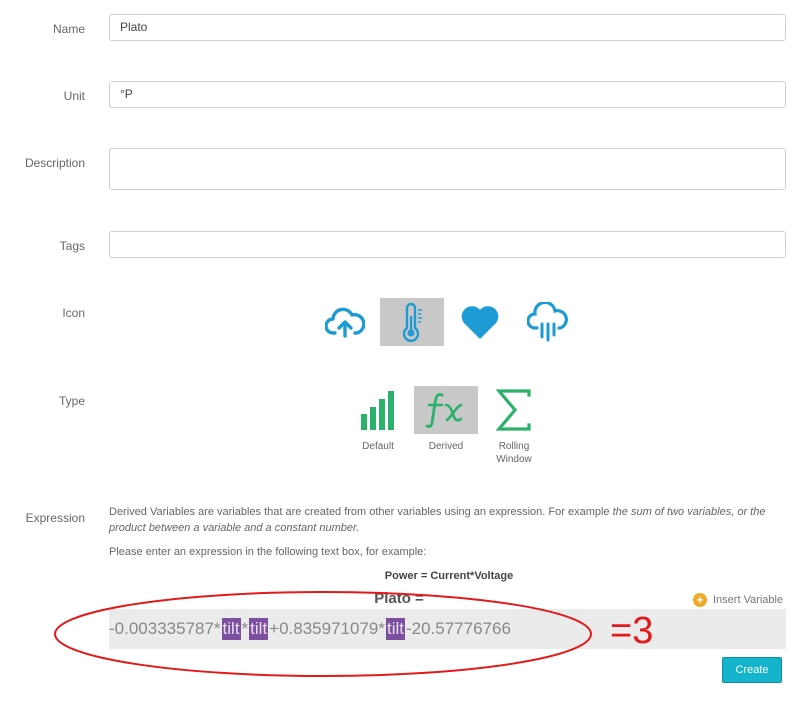  Describe the element at coordinates (514, 453) in the screenshot. I see `type-rolling-window-caption: Rolling Window` at that location.